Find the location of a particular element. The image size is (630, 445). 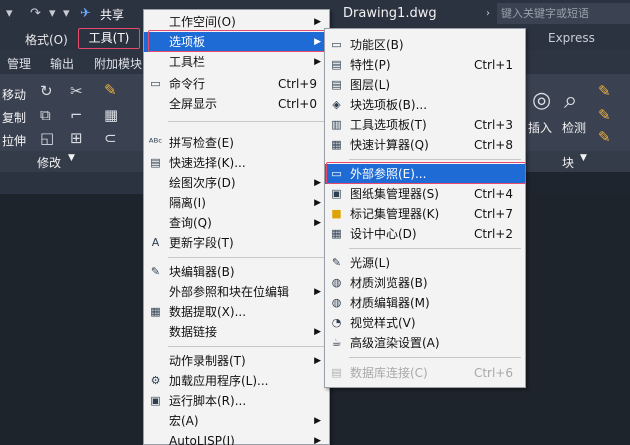

menu-item-ribbon: ▭ 功能区(B) is located at coordinates (425, 45).